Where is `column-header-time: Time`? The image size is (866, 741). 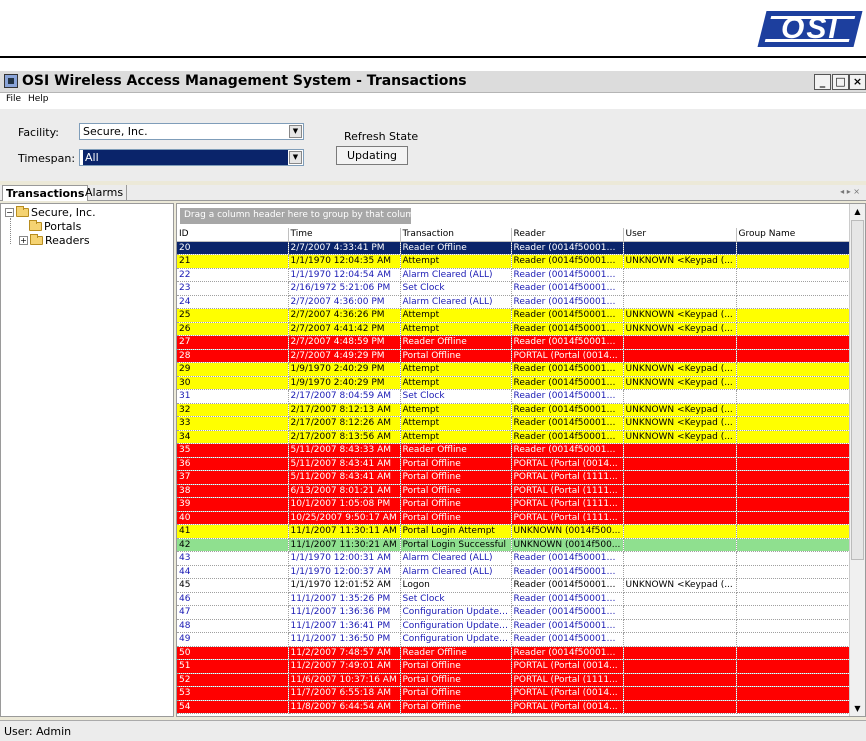 column-header-time: Time is located at coordinates (344, 235).